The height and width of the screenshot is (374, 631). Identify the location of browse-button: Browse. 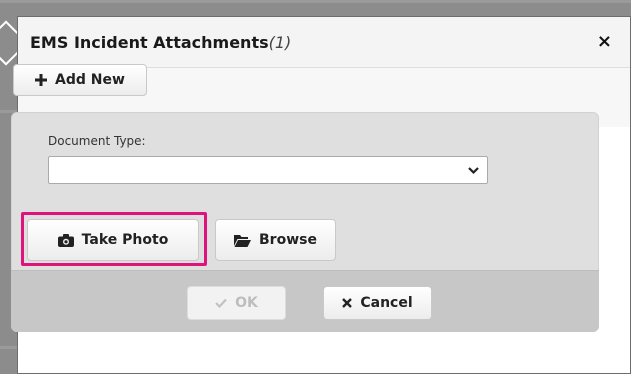
(275, 240).